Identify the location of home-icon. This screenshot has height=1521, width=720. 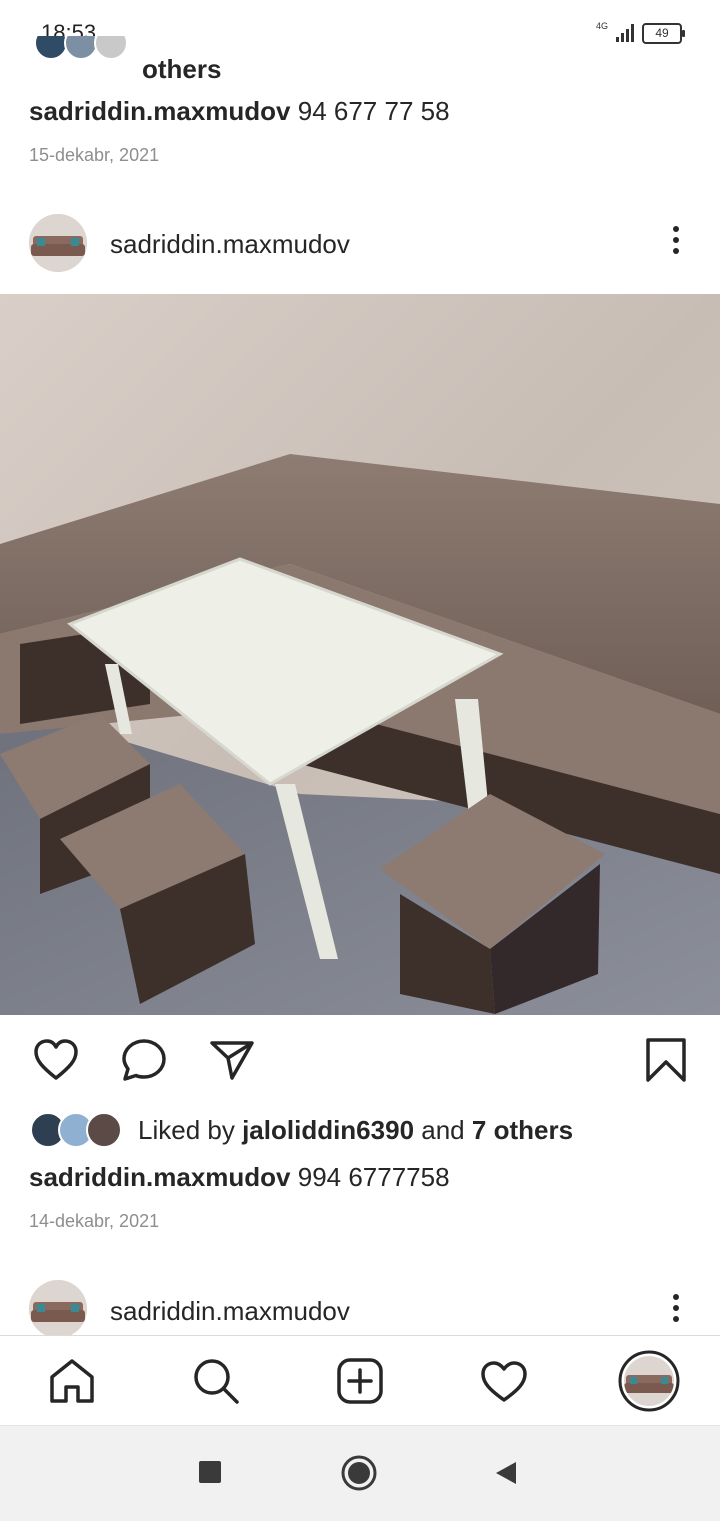
(72, 1381).